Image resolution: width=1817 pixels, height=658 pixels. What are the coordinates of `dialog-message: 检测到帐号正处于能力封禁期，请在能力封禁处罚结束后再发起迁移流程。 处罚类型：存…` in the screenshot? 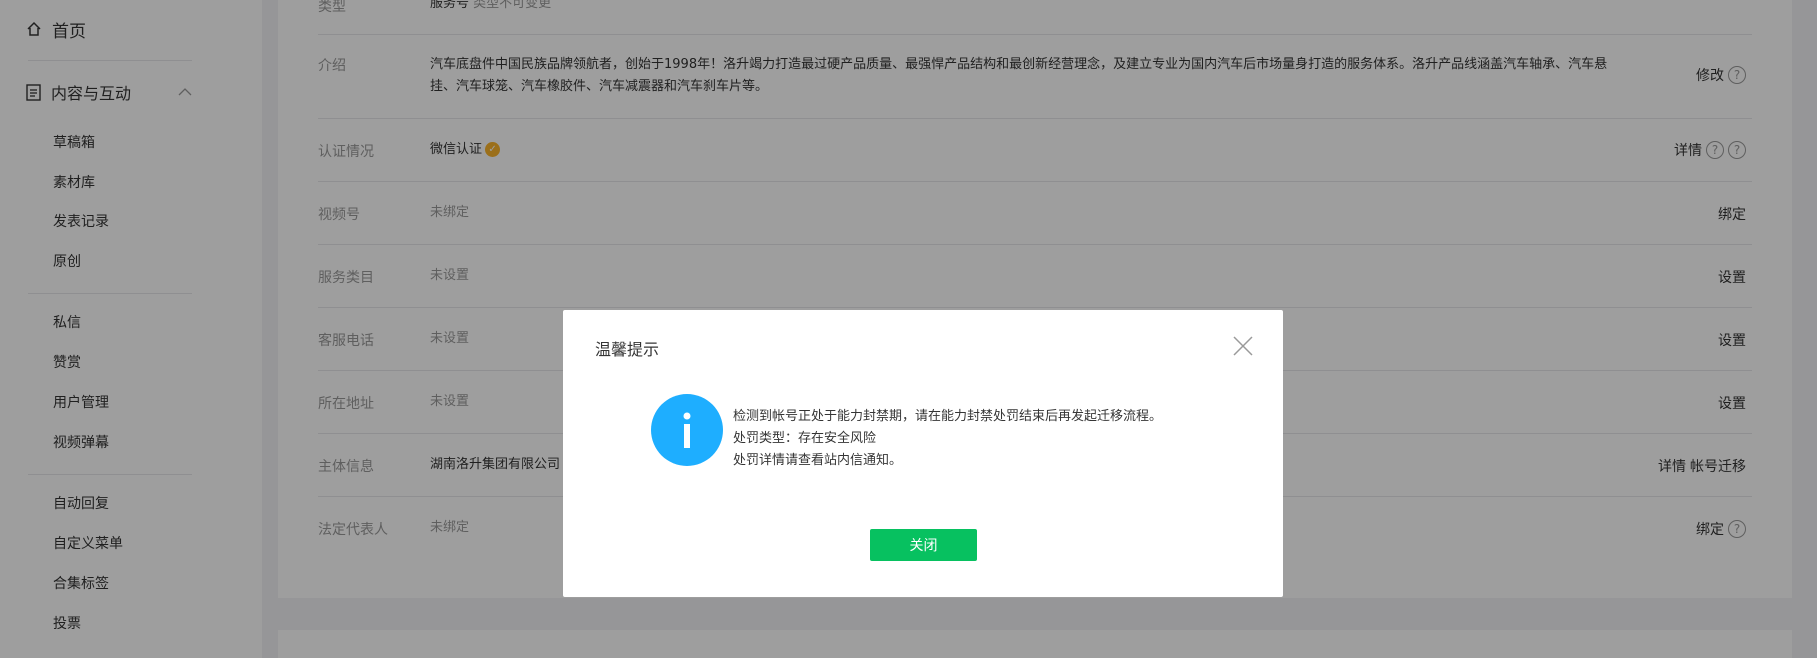 It's located at (947, 439).